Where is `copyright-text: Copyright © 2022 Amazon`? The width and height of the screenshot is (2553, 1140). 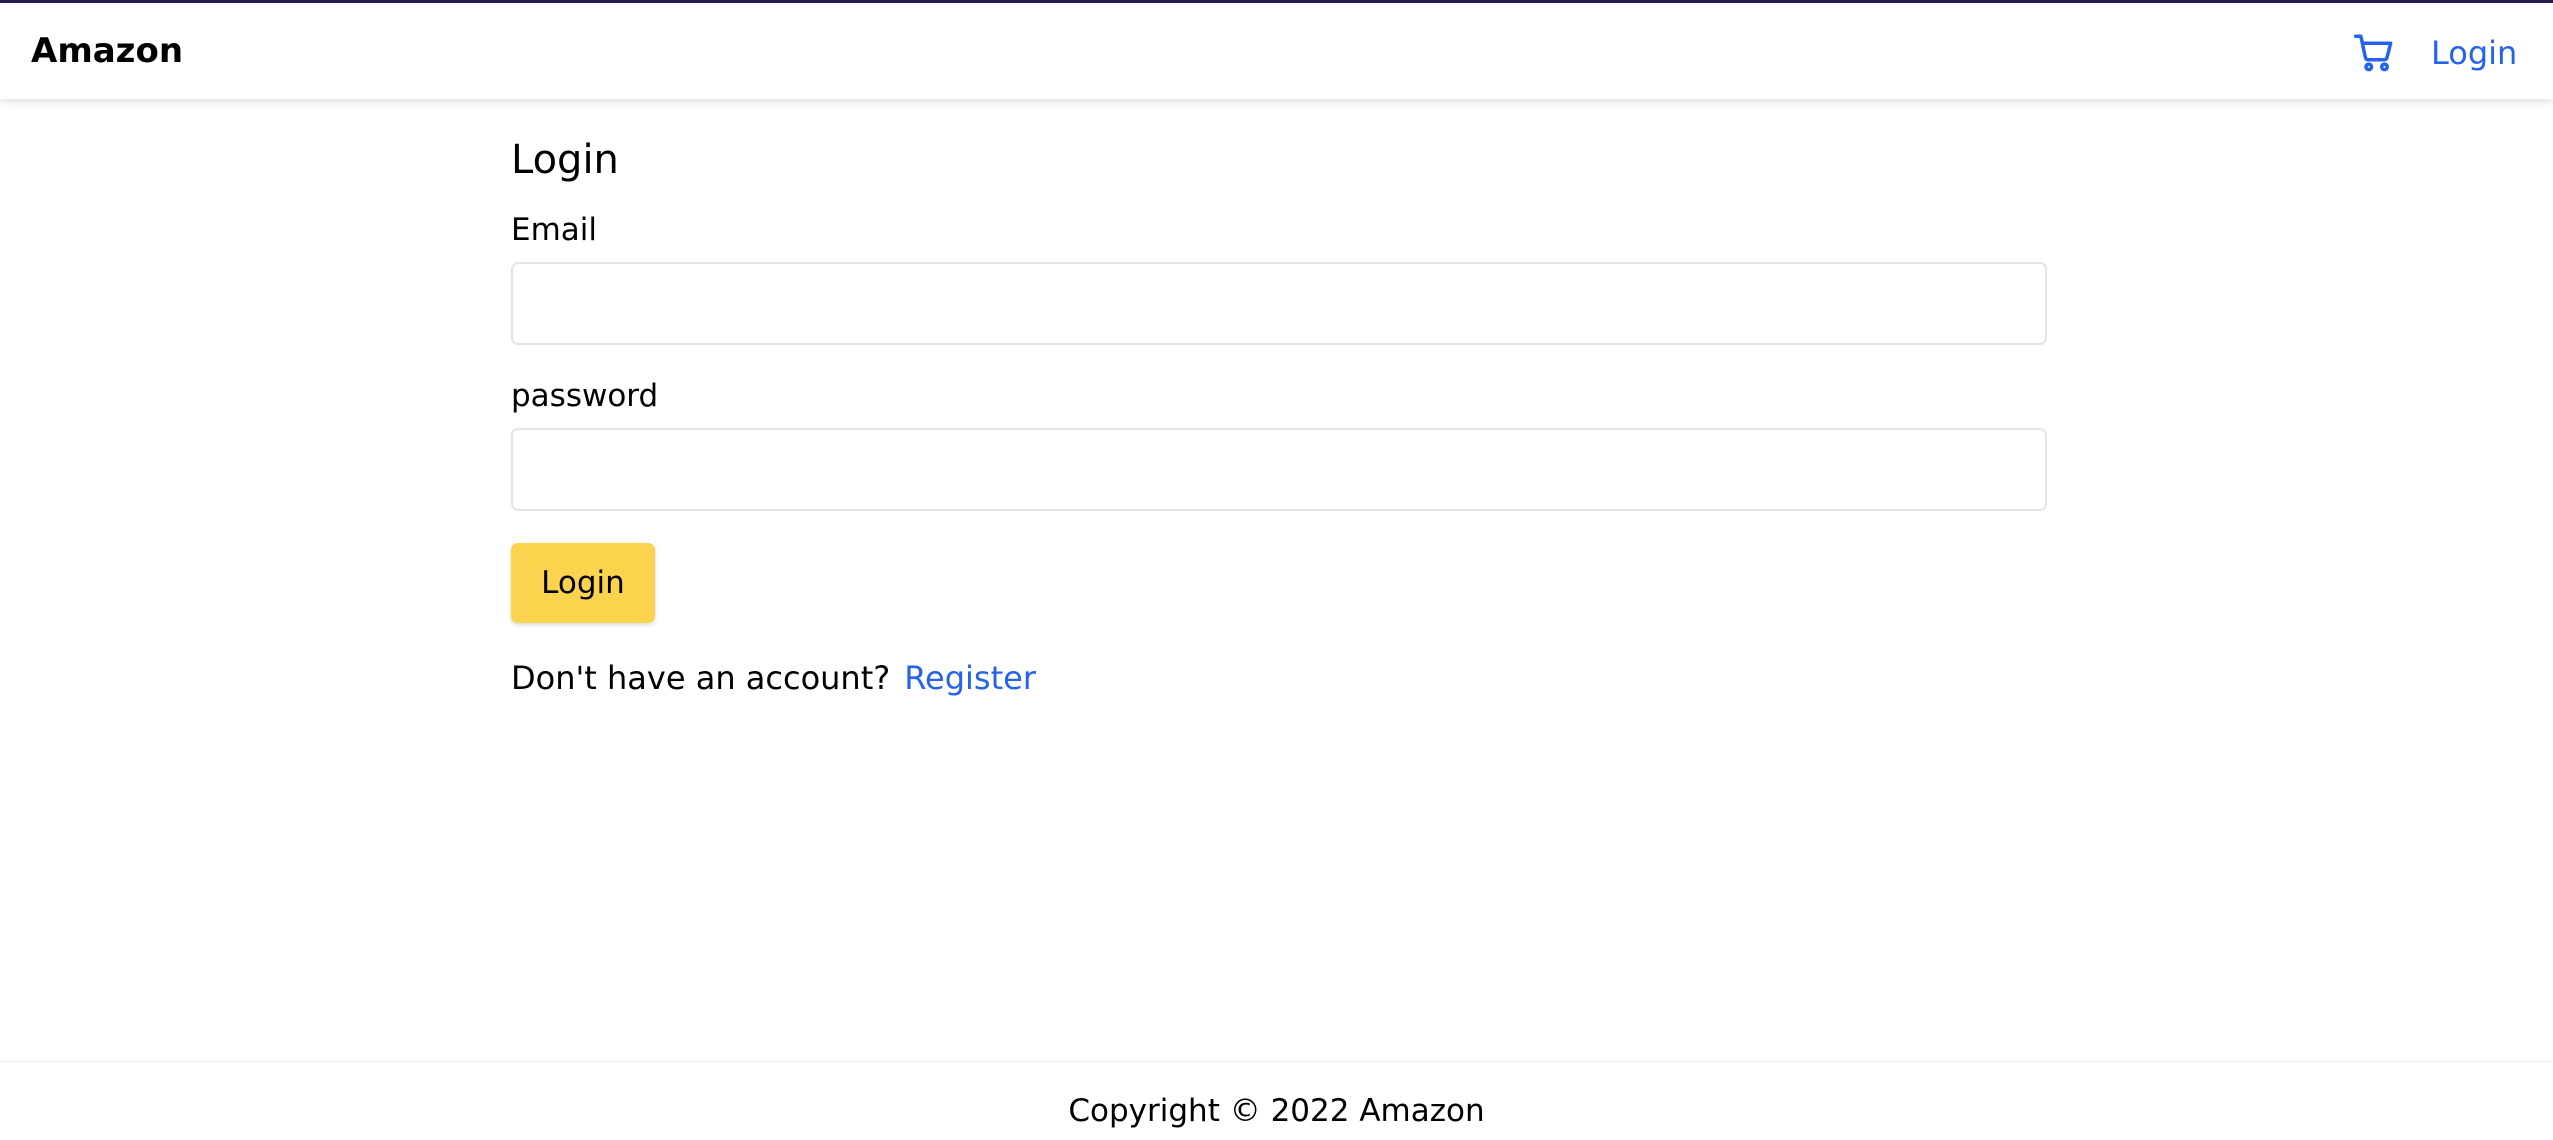 copyright-text: Copyright © 2022 Amazon is located at coordinates (1276, 1111).